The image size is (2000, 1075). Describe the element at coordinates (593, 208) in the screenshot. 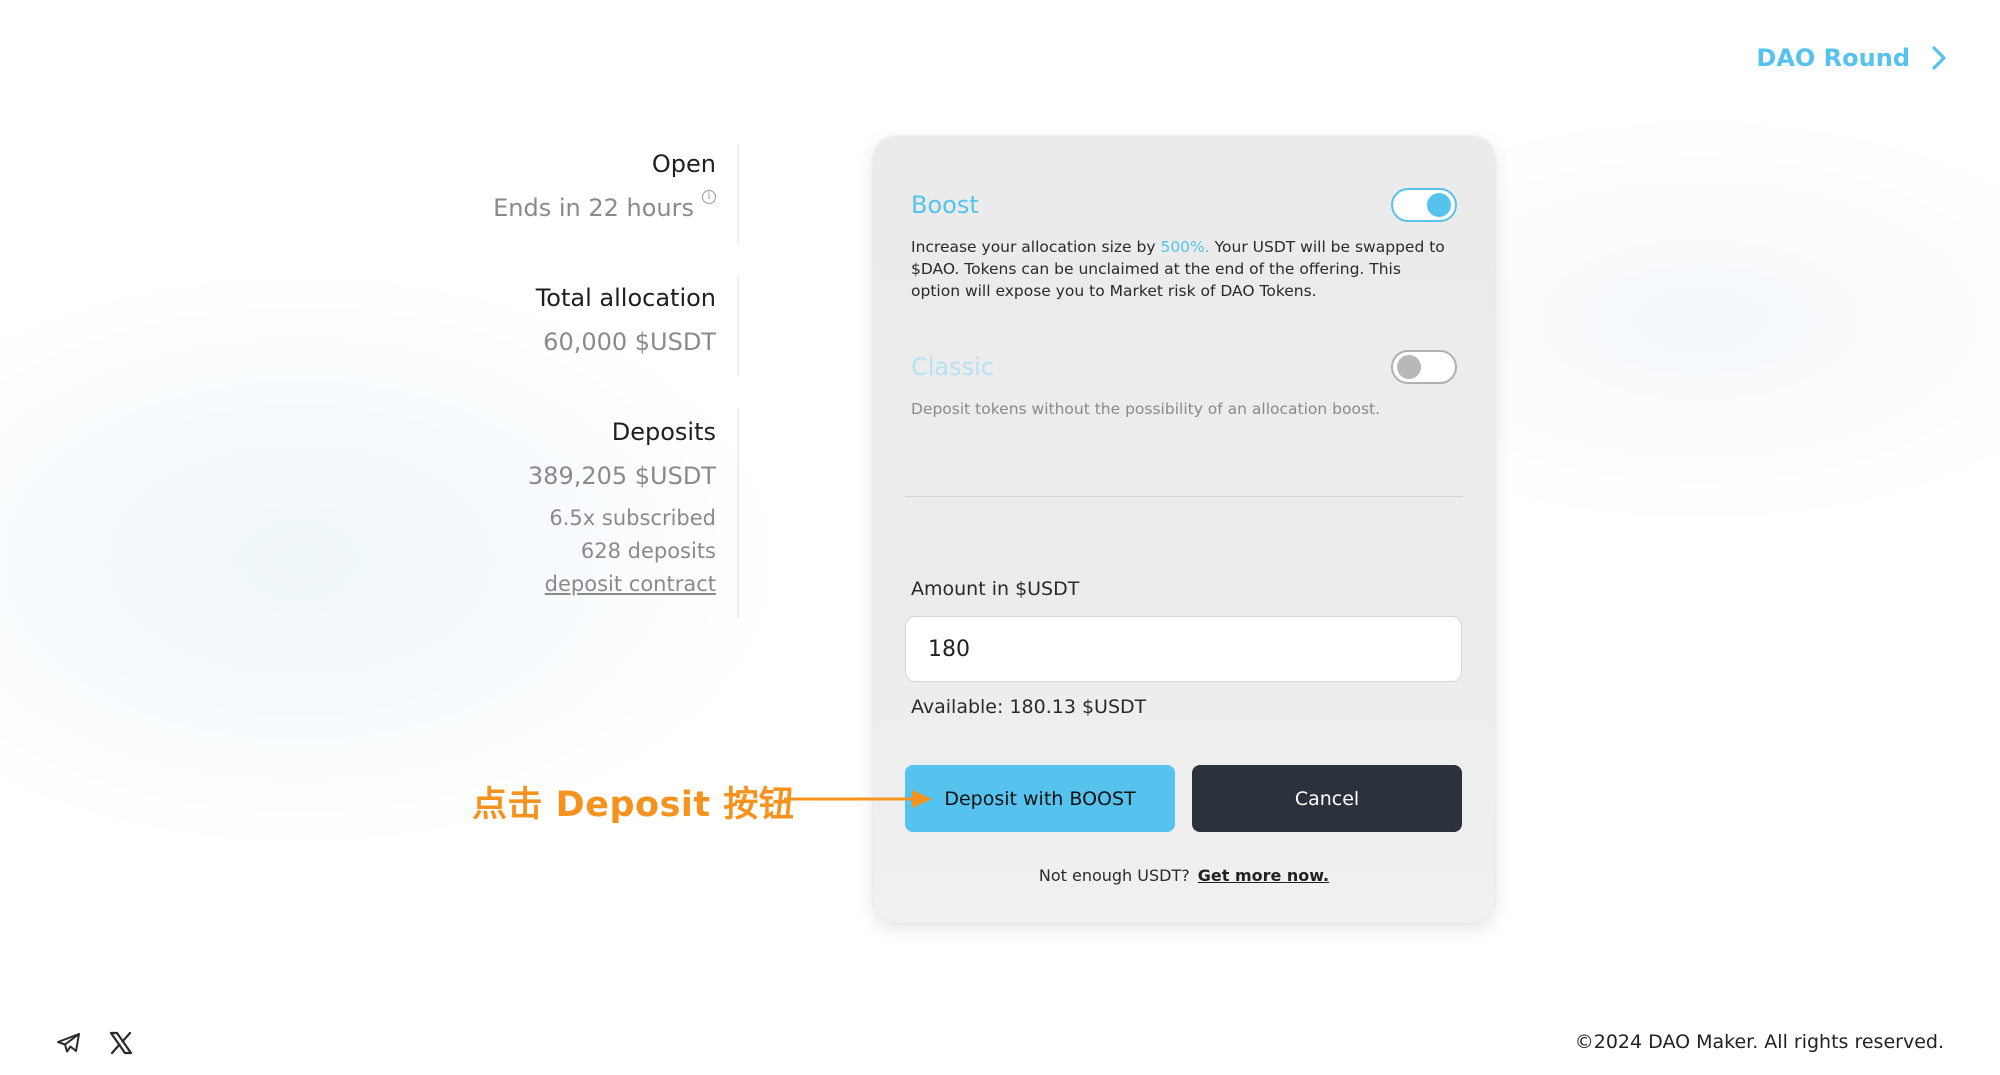

I see `ends-in-text: Ends in 22 hours` at that location.